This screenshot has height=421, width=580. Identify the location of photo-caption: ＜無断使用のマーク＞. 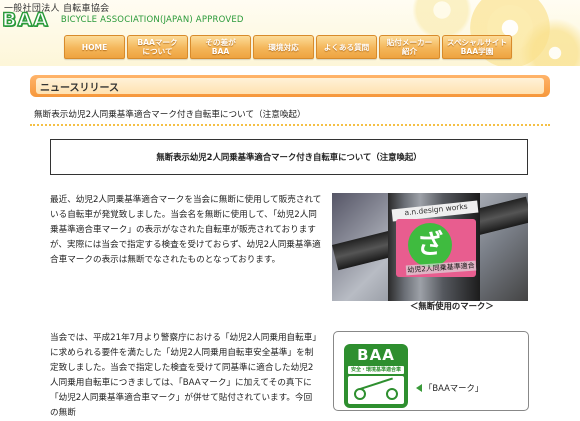
(452, 306).